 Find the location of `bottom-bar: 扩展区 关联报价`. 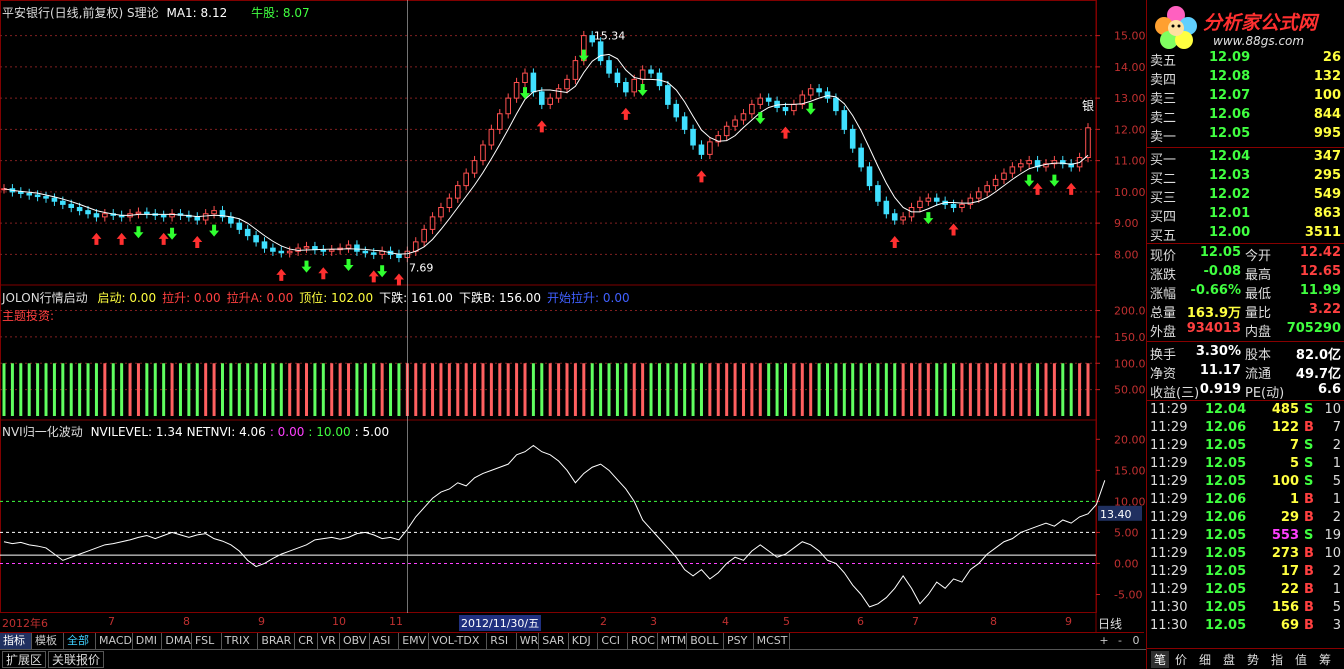

bottom-bar: 扩展区 关联报价 is located at coordinates (573, 659).